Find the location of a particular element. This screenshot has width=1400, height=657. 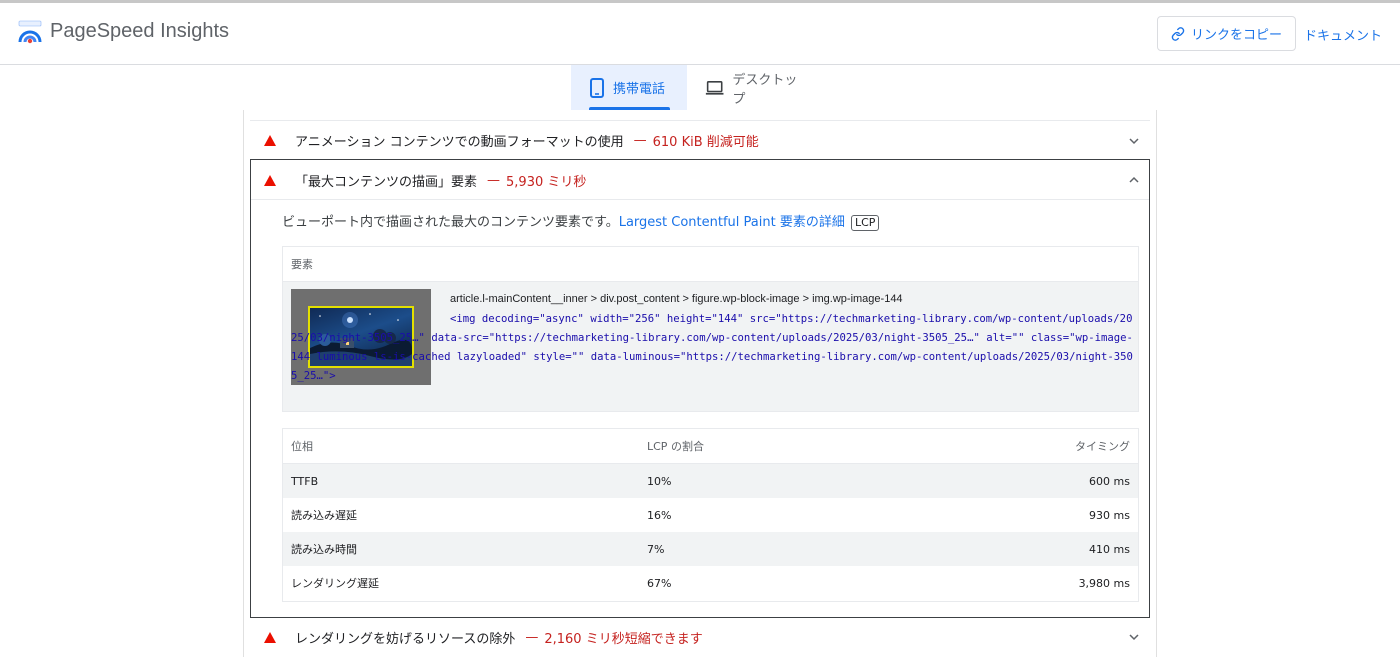

tab-desktop-label: デスクトップ is located at coordinates (765, 89).